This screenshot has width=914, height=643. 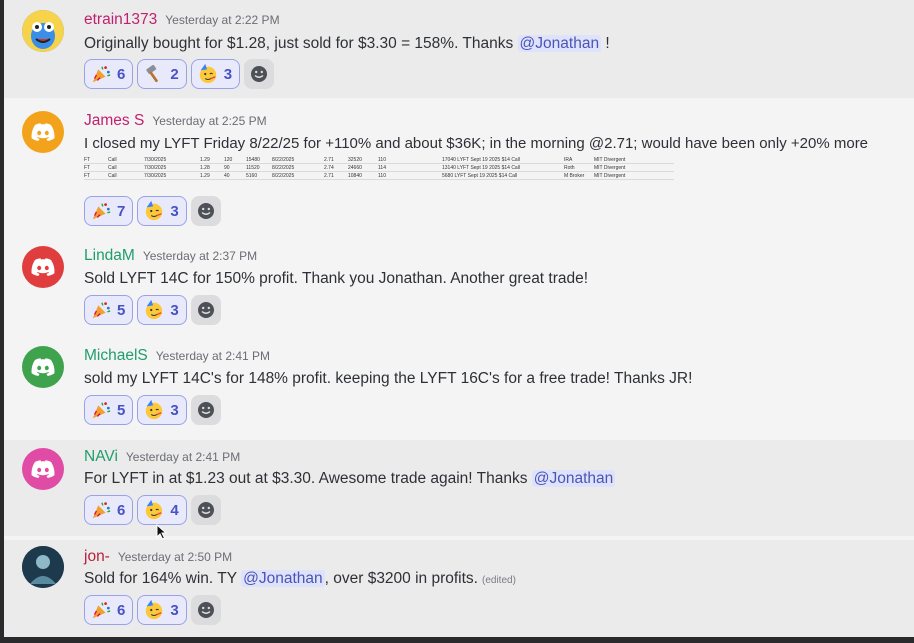 I want to click on table-cell: 24660, so click(x=355, y=168).